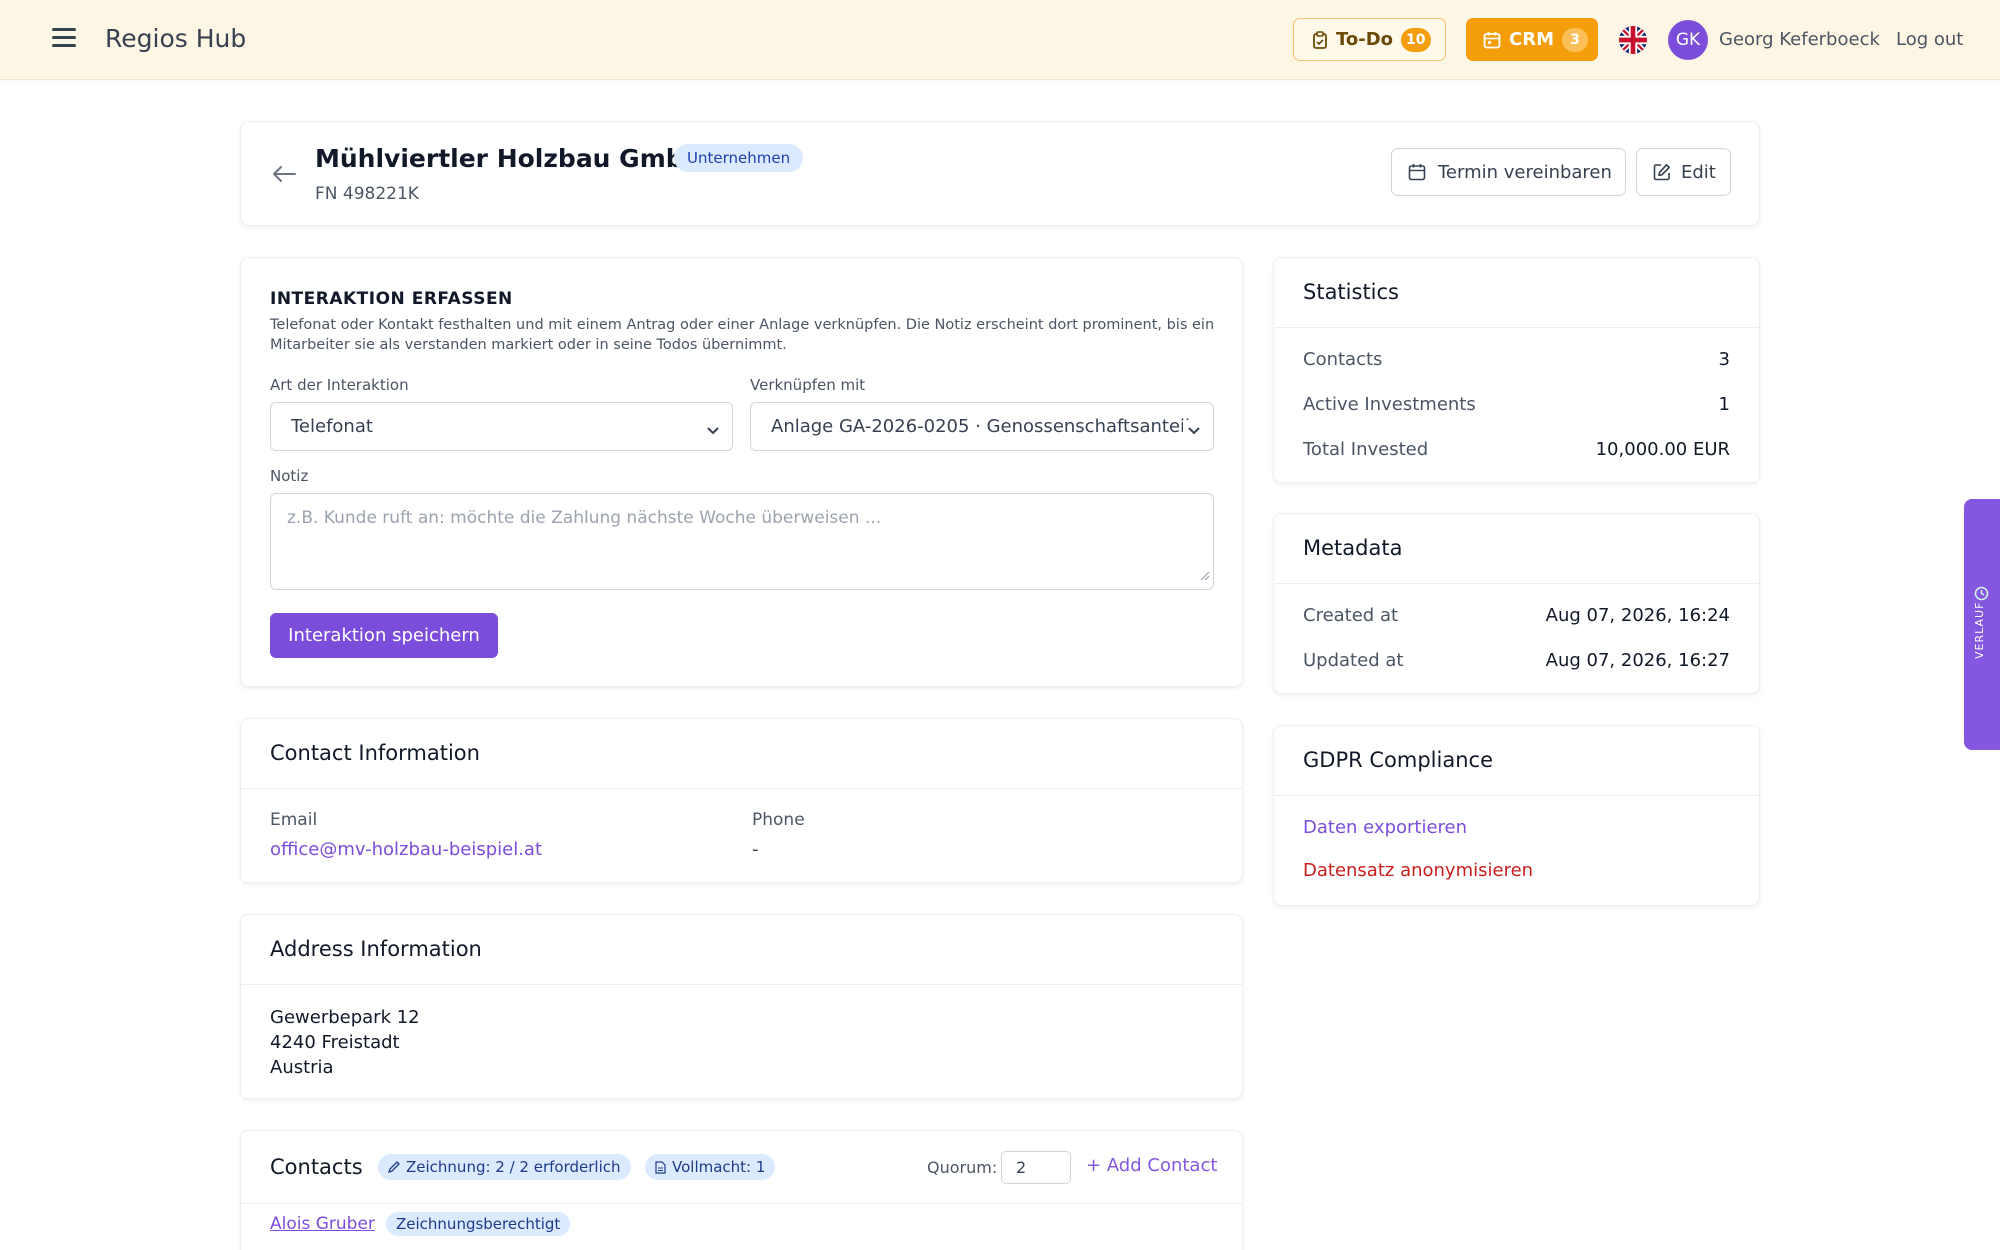 The image size is (2000, 1250). Describe the element at coordinates (1353, 660) in the screenshot. I see `updated-label: Updated at` at that location.